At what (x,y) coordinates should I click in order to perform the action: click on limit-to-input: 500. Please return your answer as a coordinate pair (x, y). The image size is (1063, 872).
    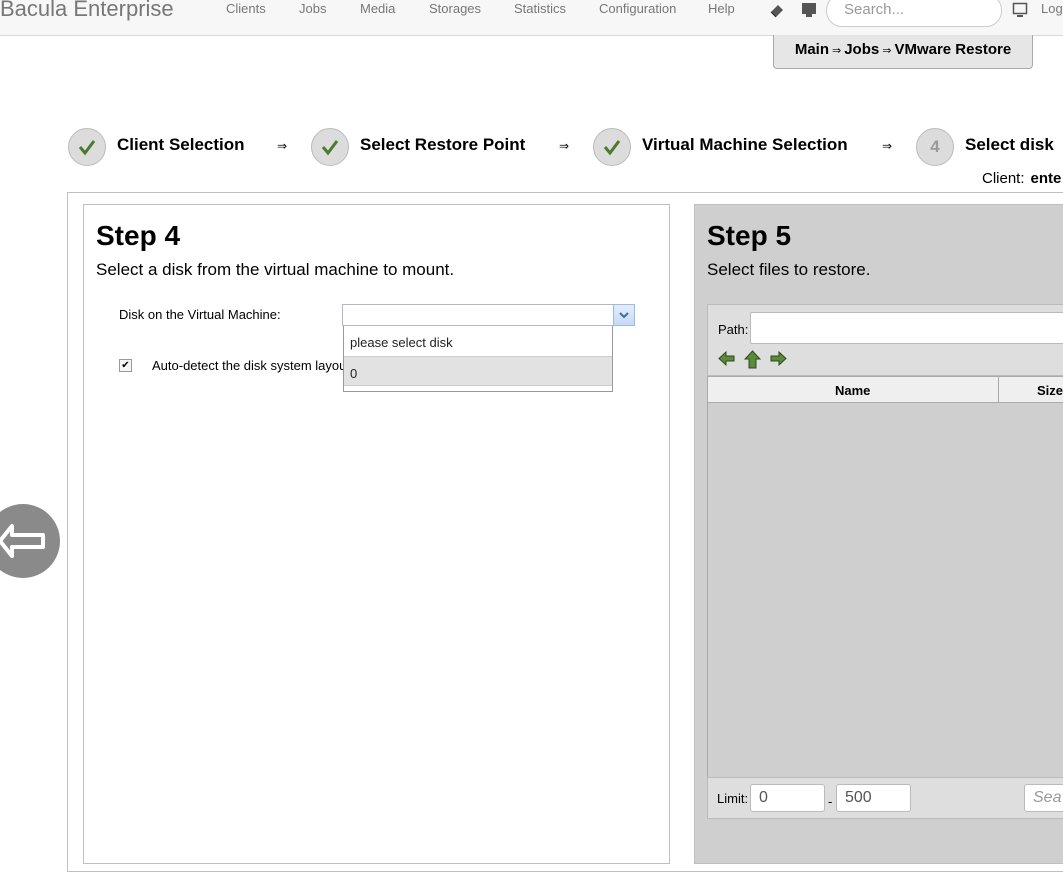
    Looking at the image, I should click on (873, 798).